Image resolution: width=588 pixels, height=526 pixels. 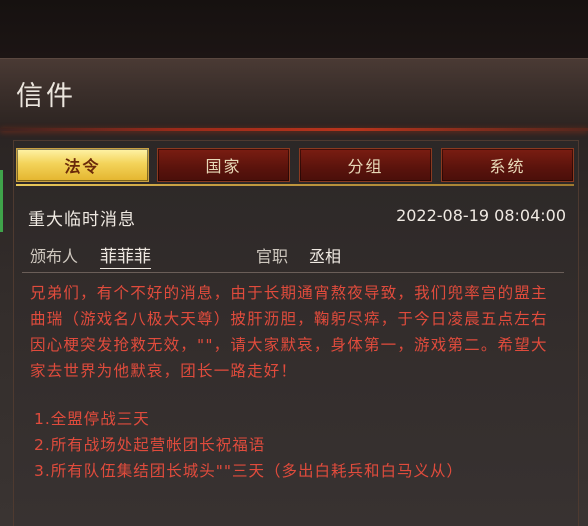 I want to click on message-timestamp: 2022-08-19 08:04:00, so click(x=481, y=215).